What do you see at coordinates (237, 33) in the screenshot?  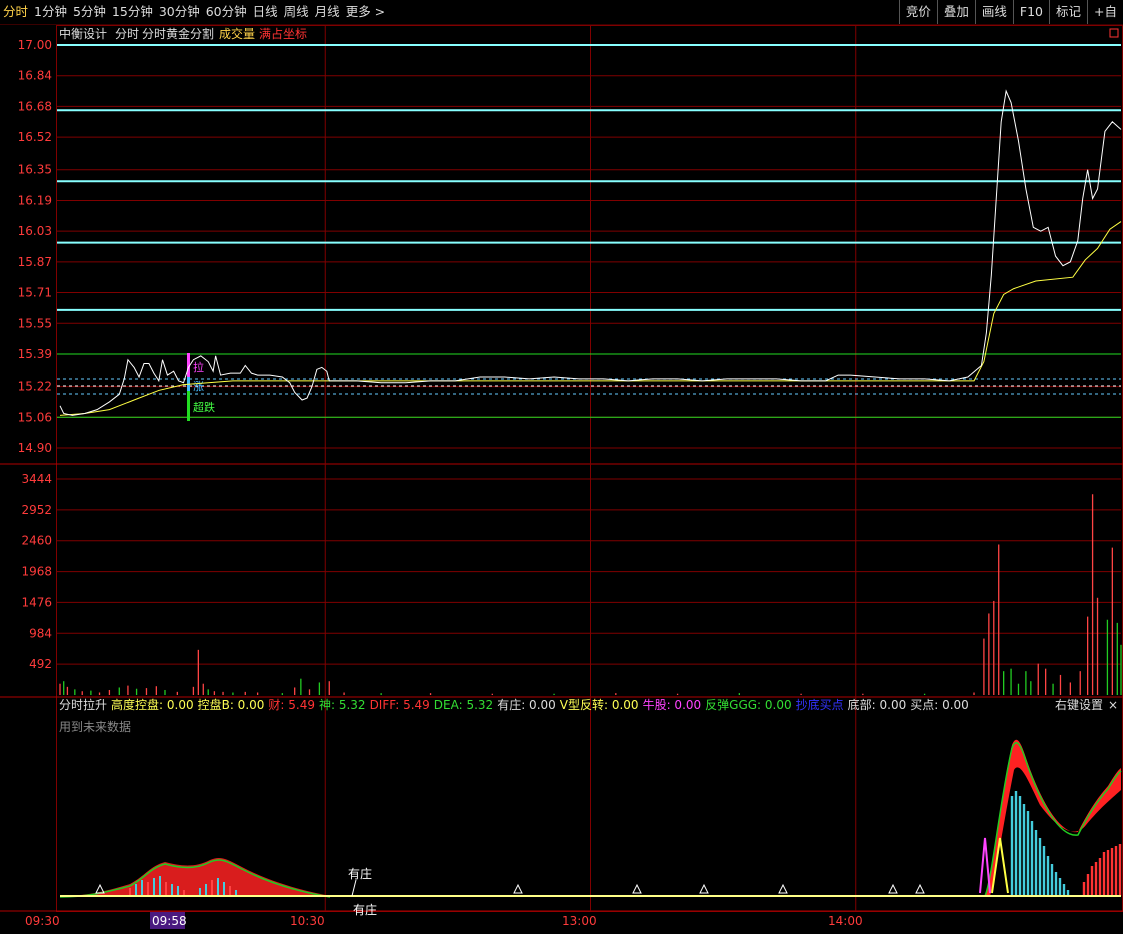 I see `label-volume: 成交量` at bounding box center [237, 33].